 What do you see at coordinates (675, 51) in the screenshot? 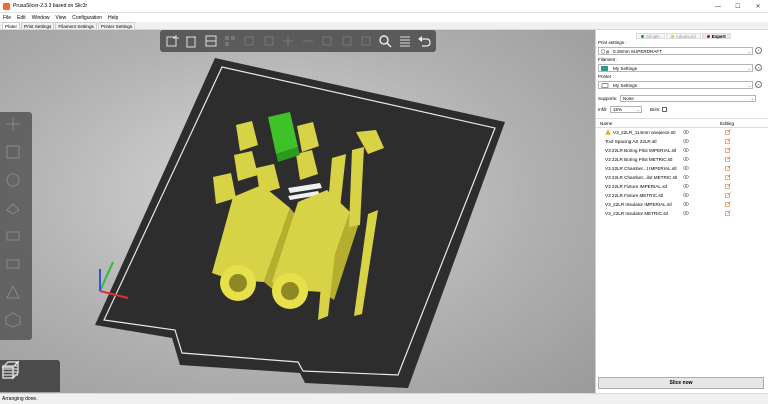
I see `print-settings-combo: 0.28mm SUPERDRAFT ⌄` at bounding box center [675, 51].